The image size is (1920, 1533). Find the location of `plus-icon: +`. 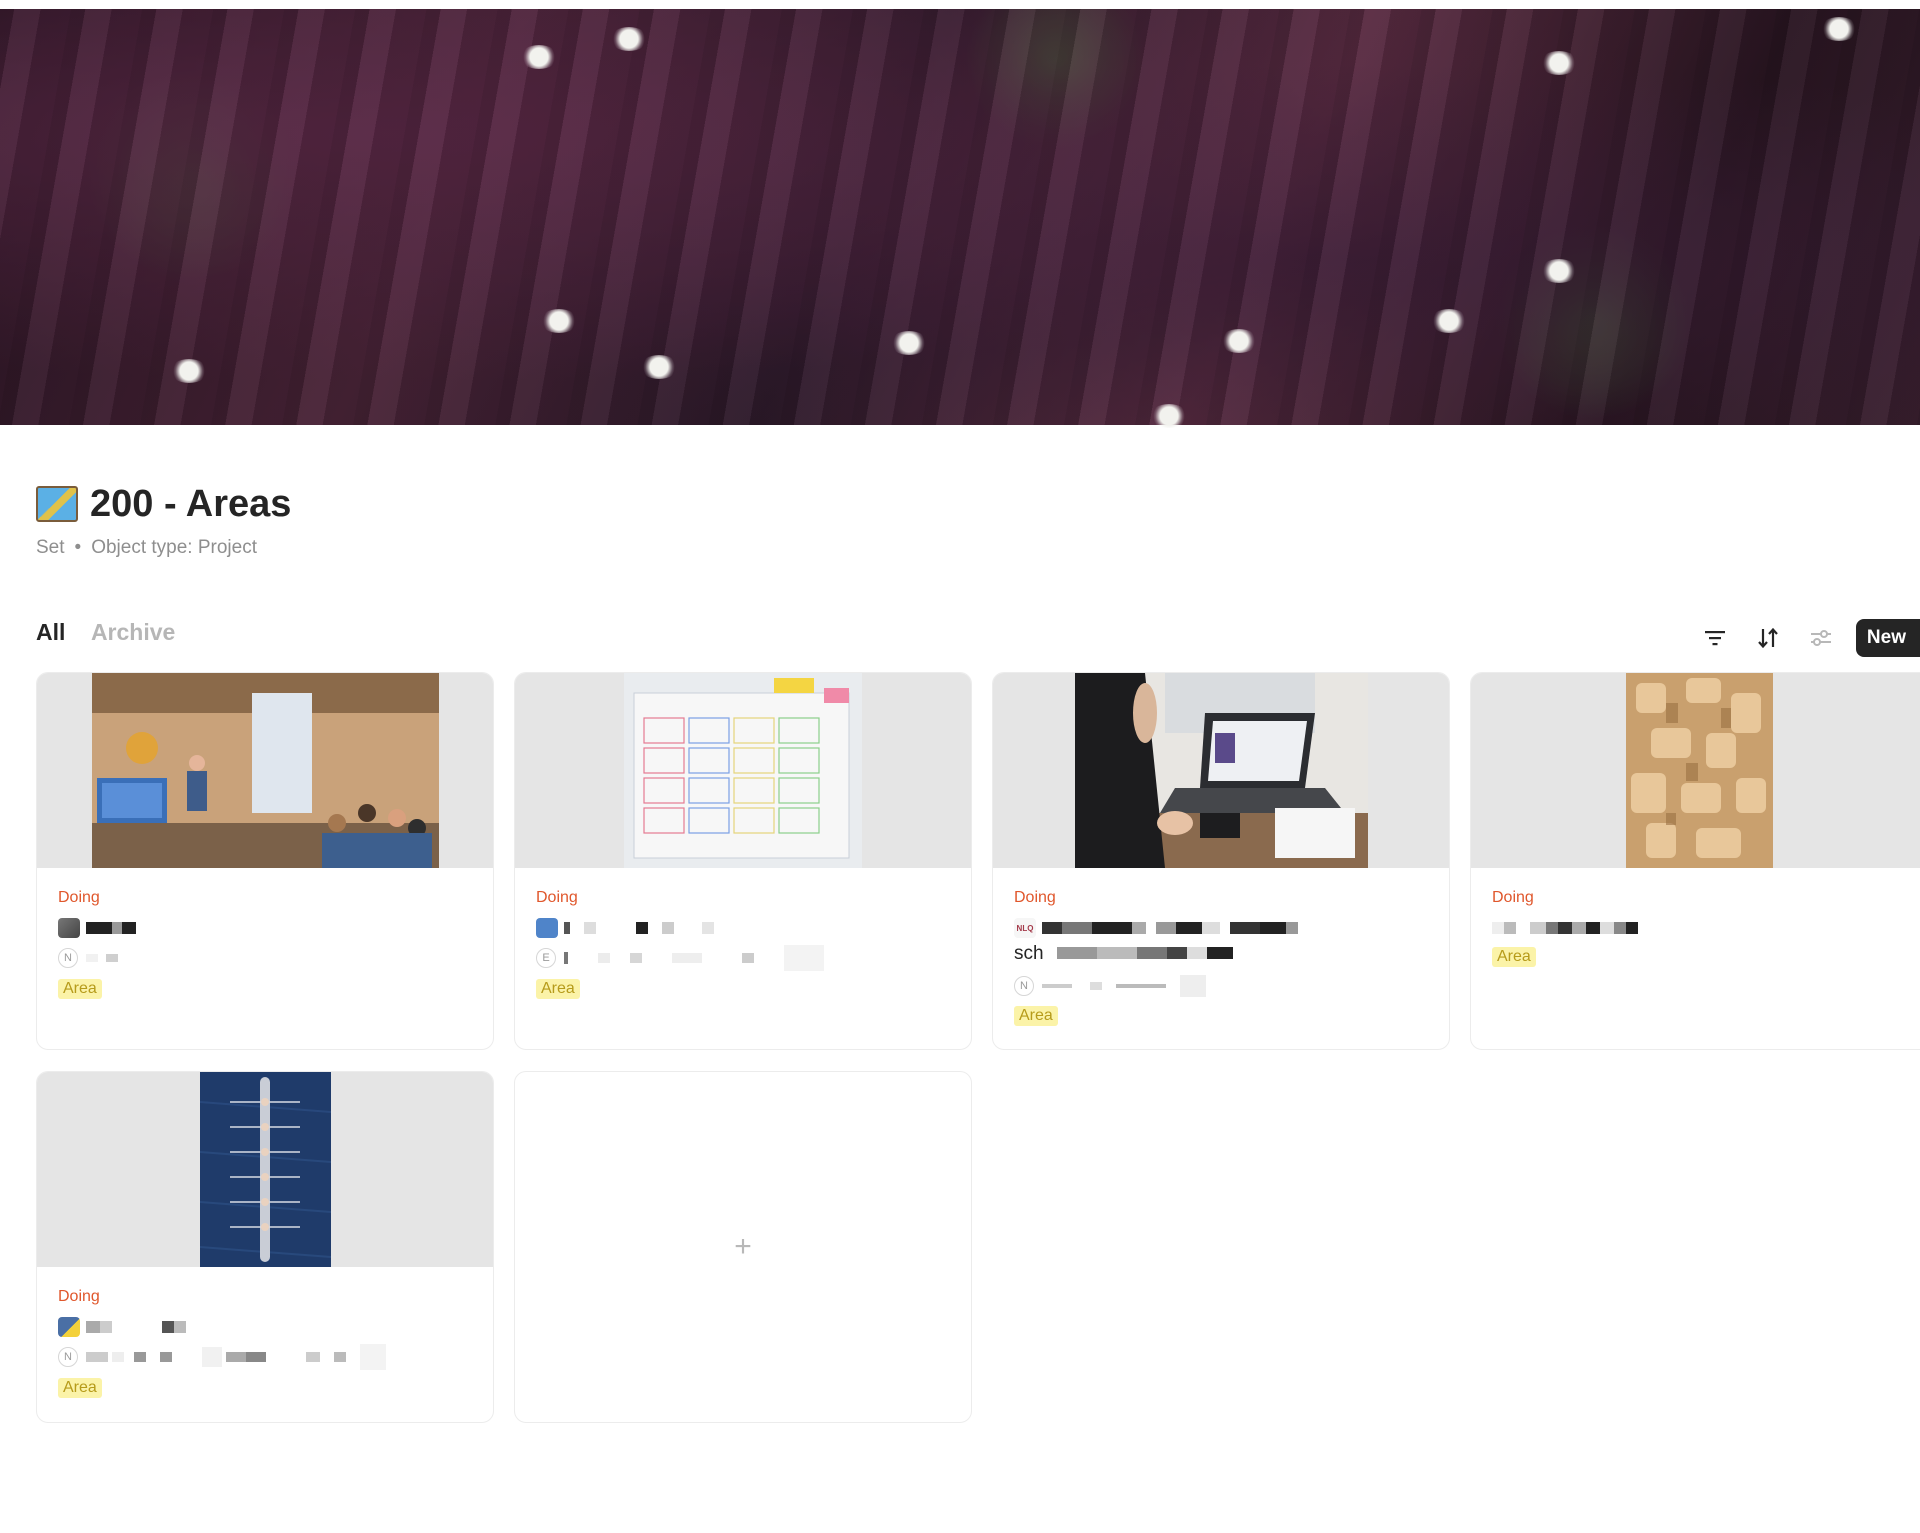

plus-icon: + is located at coordinates (743, 1247).